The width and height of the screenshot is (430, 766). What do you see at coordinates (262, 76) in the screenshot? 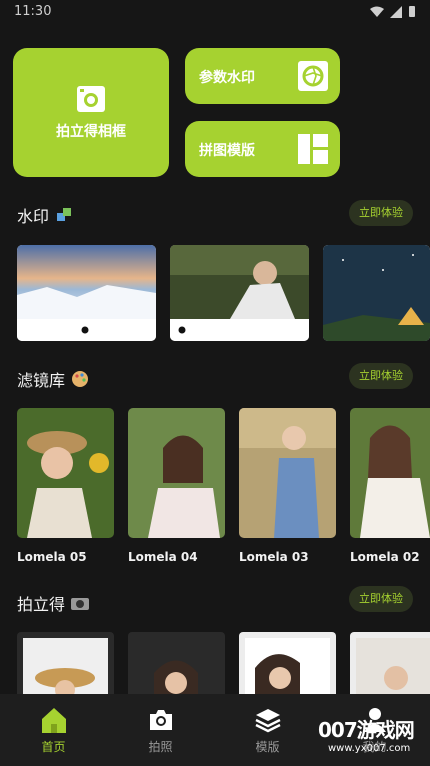
I see `param-watermark-tile: 参数水印` at bounding box center [262, 76].